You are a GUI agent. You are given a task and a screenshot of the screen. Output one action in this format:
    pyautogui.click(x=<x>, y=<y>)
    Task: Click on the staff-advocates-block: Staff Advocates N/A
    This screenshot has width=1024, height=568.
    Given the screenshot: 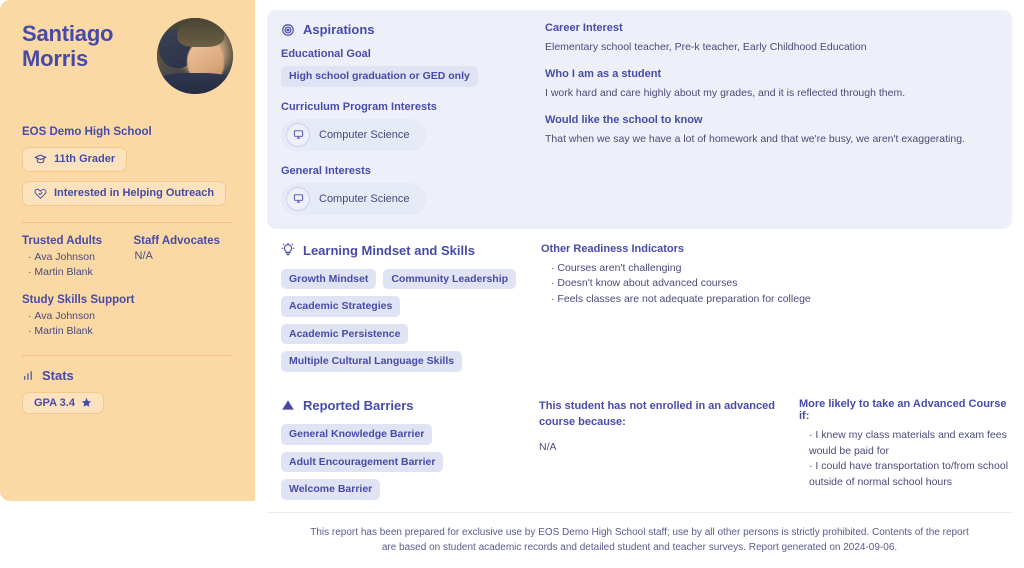 What is the action you would take?
    pyautogui.click(x=184, y=257)
    